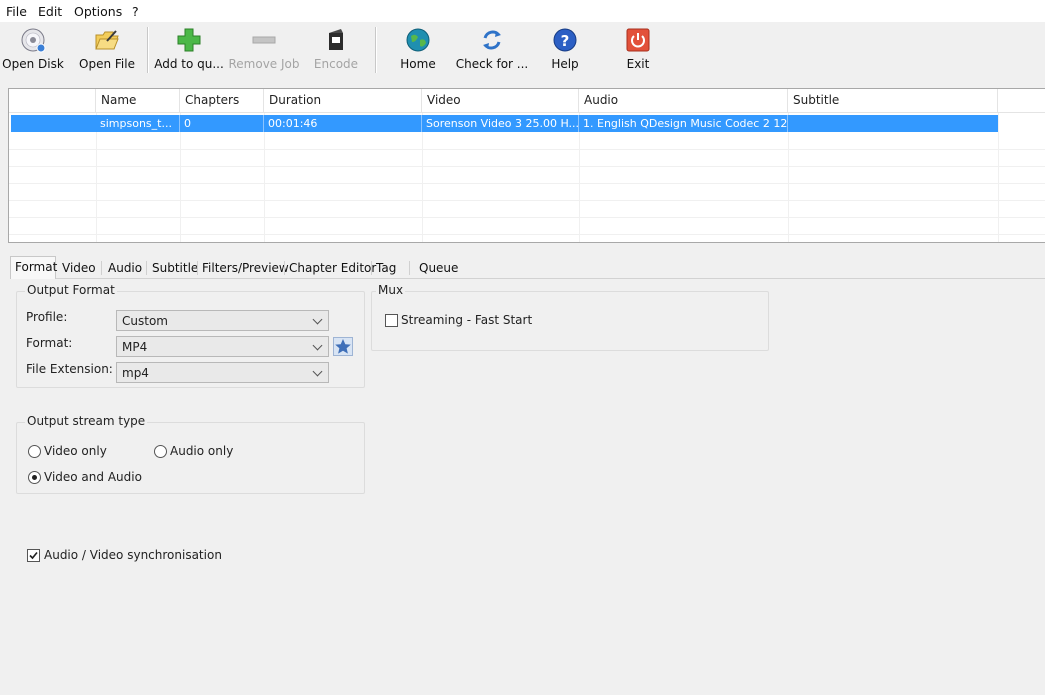  What do you see at coordinates (418, 40) in the screenshot?
I see `globe-icon` at bounding box center [418, 40].